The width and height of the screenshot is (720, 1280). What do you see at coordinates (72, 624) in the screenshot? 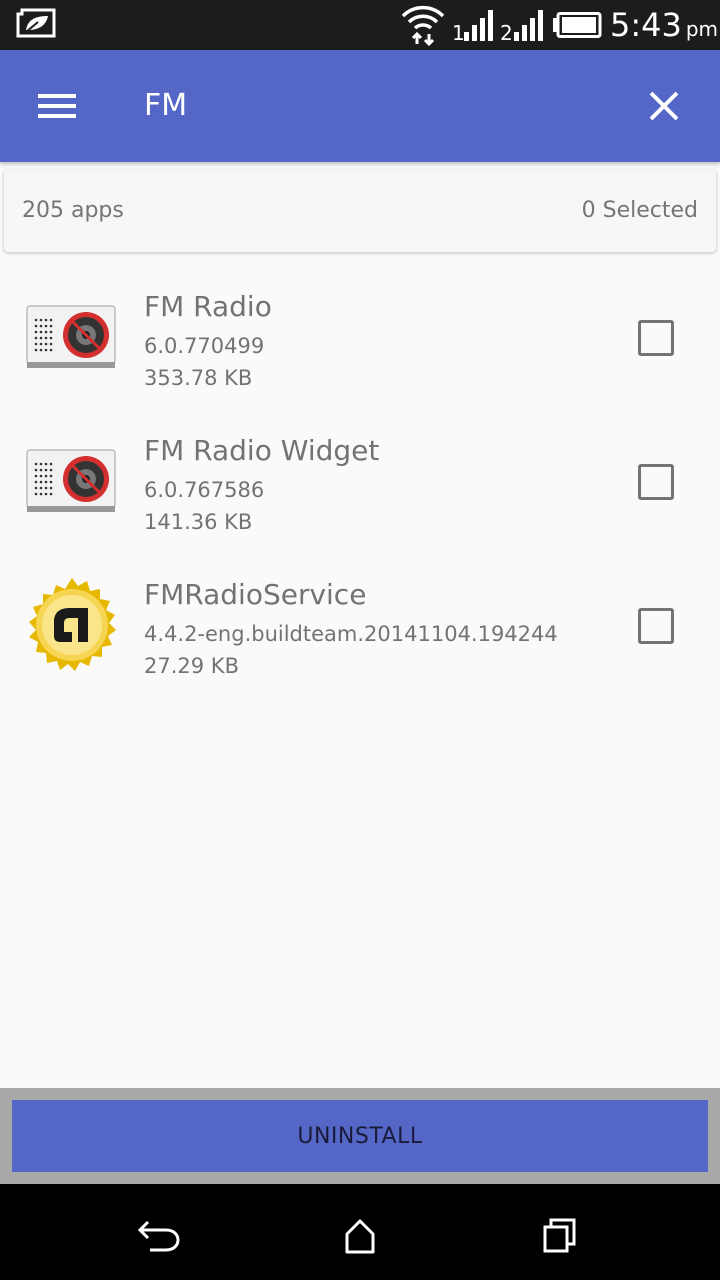
I see `android-gold-badge-icon` at bounding box center [72, 624].